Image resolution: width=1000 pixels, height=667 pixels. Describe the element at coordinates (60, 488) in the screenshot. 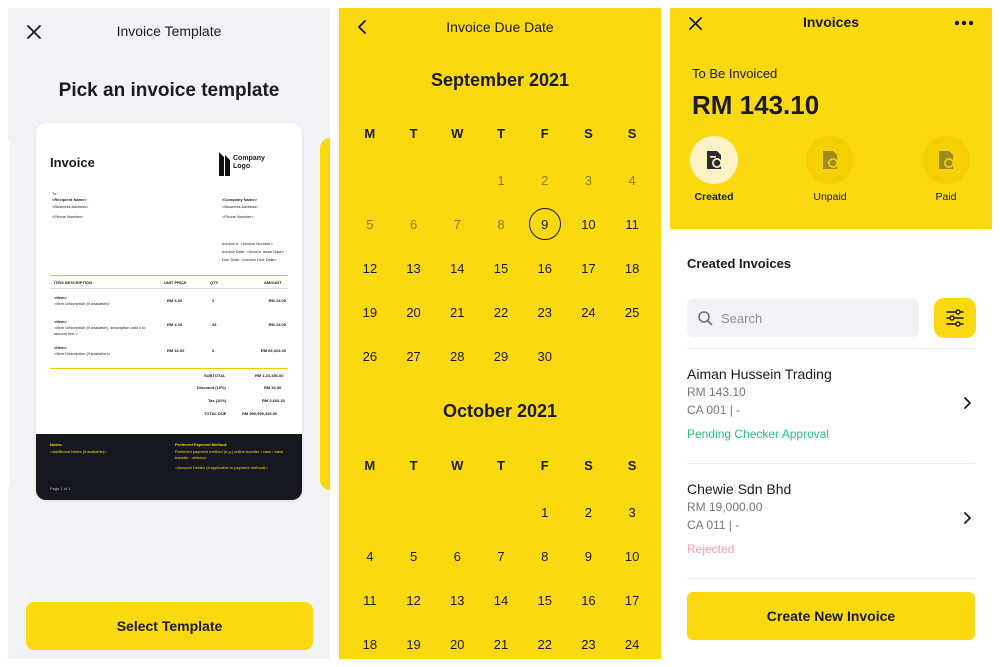

I see `page-indicator: Page 1 of 1` at that location.